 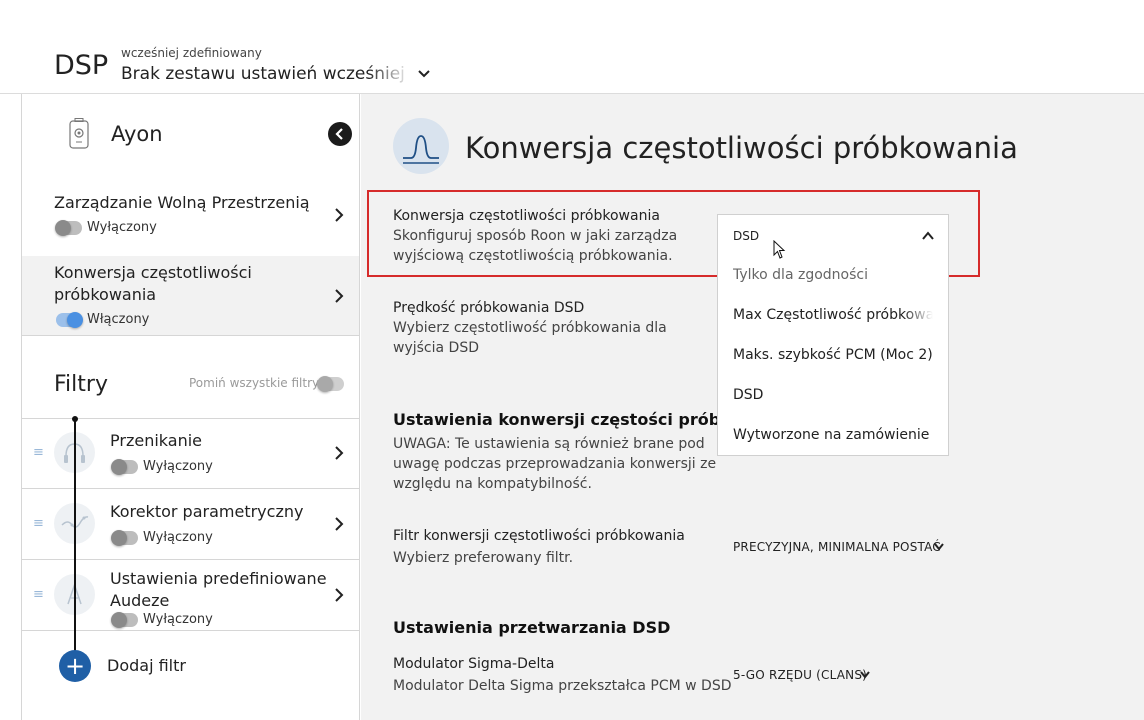 I want to click on chevron-left-icon, so click(x=339, y=134).